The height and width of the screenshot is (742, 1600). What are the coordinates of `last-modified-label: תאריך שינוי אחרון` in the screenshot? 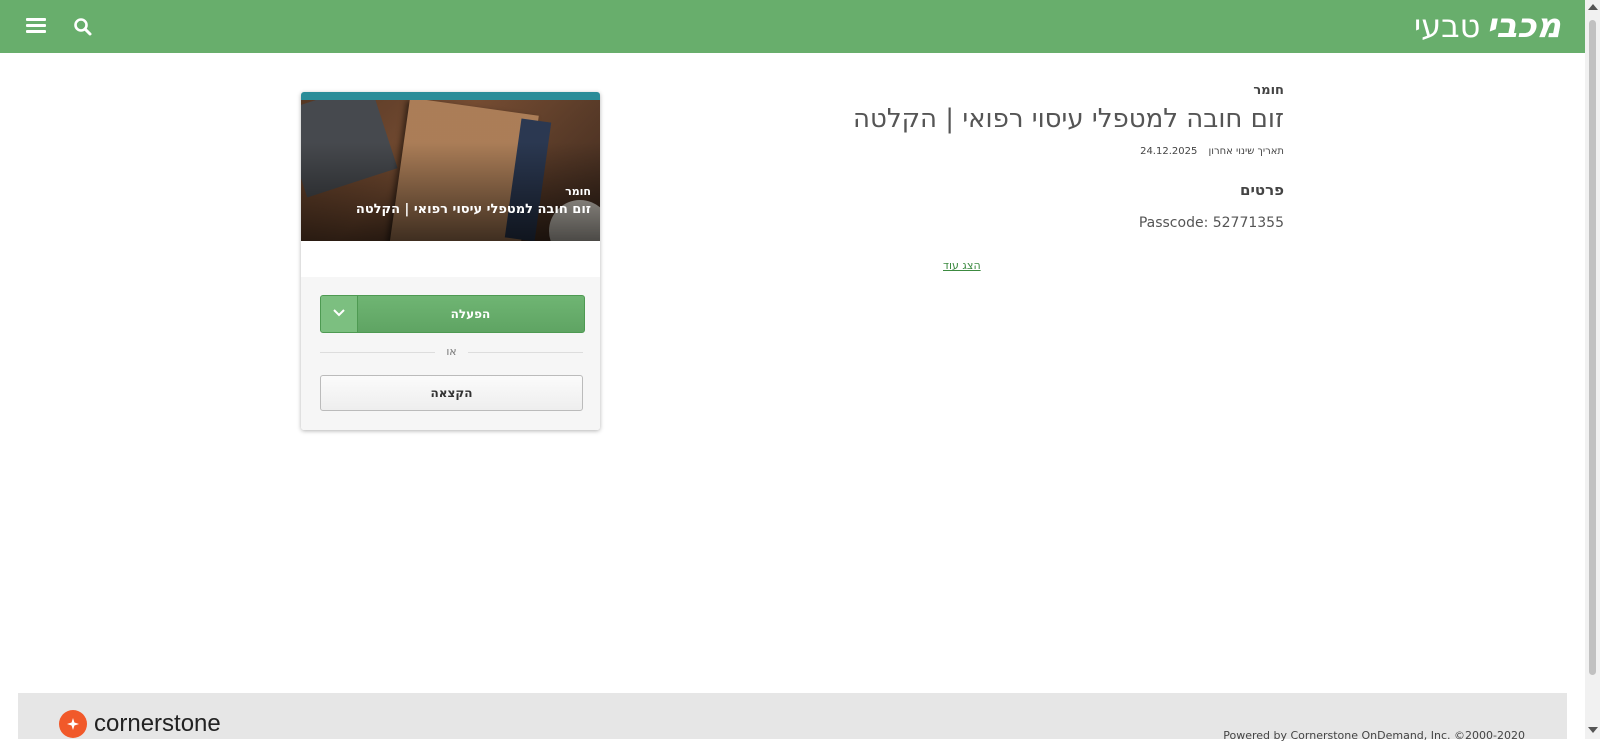 It's located at (1246, 151).